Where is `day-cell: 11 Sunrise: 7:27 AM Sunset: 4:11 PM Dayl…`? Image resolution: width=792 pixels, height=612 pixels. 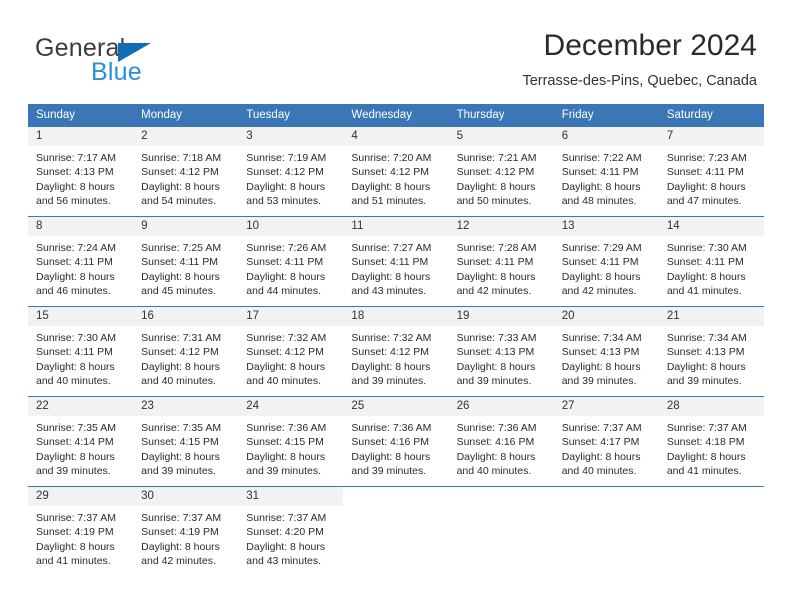
day-cell: 11 Sunrise: 7:27 AM Sunset: 4:11 PM Dayl… is located at coordinates (396, 260).